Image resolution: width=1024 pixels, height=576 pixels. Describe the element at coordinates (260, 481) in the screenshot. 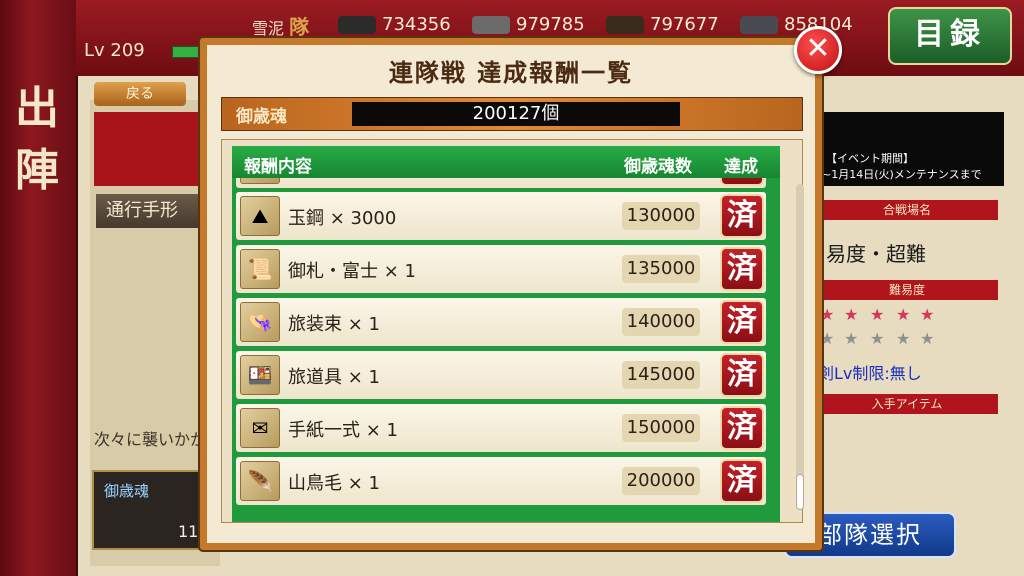

I see `pheasant-feather-icon: 🪶` at that location.